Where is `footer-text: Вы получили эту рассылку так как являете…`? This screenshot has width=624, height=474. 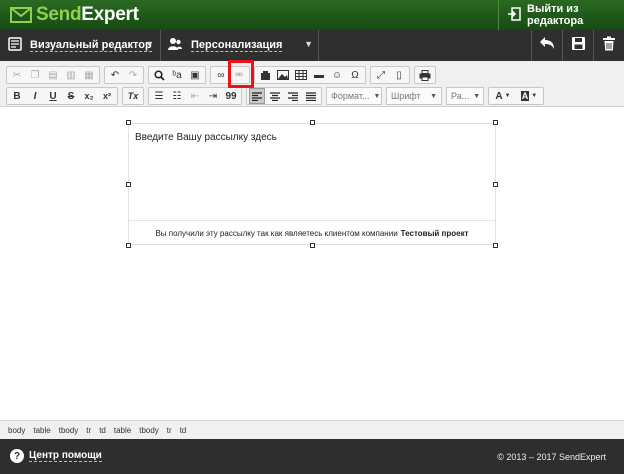
footer-text: Вы получили эту рассылку так как являете… is located at coordinates (276, 233).